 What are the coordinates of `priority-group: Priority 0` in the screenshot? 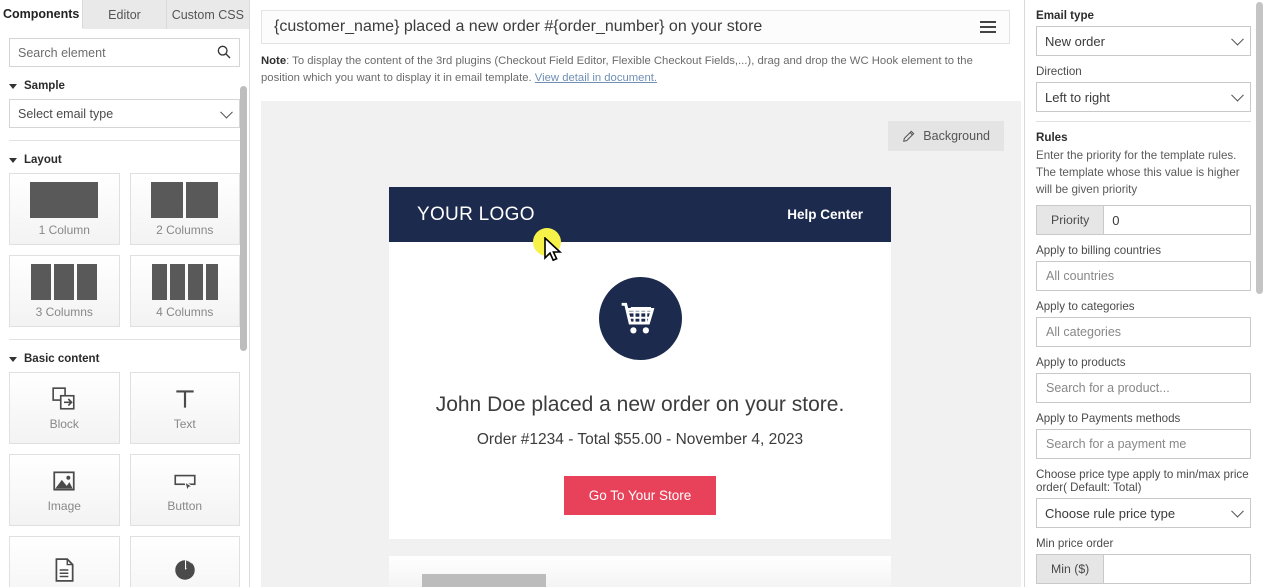 It's located at (1143, 220).